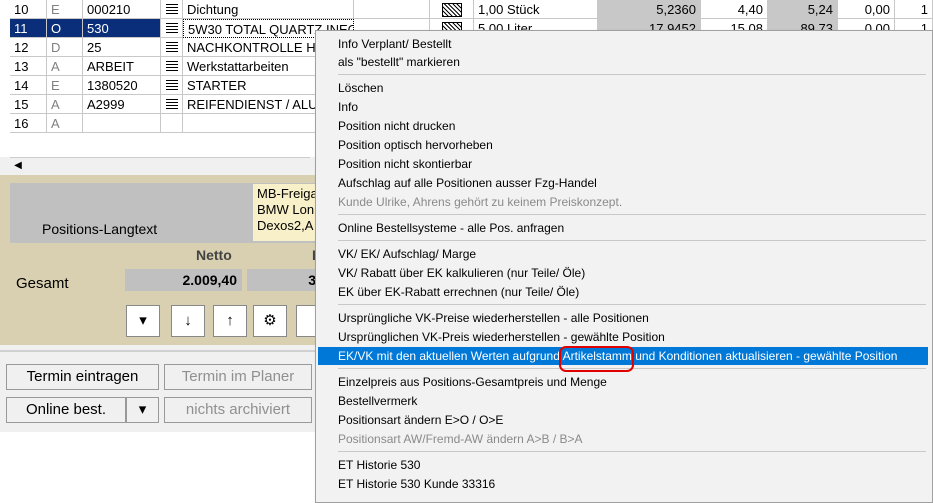 The image size is (933, 503). Describe the element at coordinates (623, 401) in the screenshot. I see `menu-item-bestellvermerk: Bestellvermerk` at that location.